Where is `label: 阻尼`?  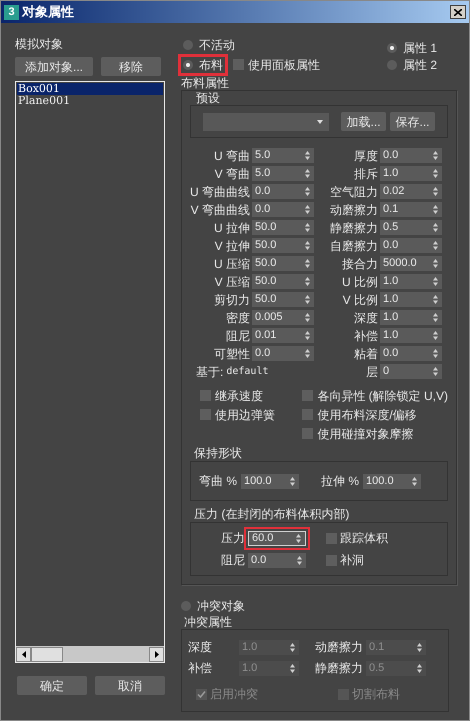
label: 阻尼 is located at coordinates (238, 336).